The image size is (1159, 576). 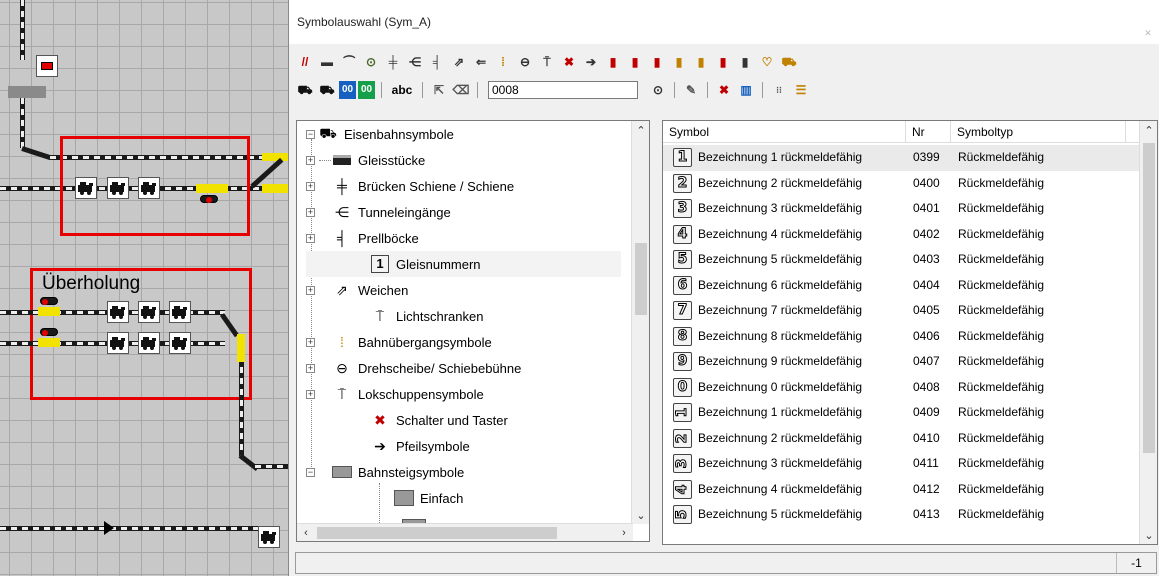 I want to click on number-list-icon: ⁝⁝, so click(x=779, y=90).